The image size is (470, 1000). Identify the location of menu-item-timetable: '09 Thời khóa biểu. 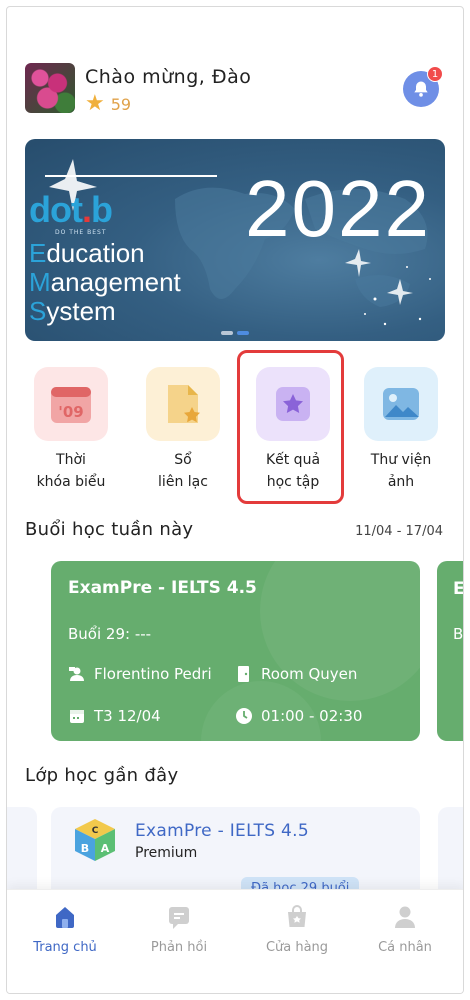
(71, 427).